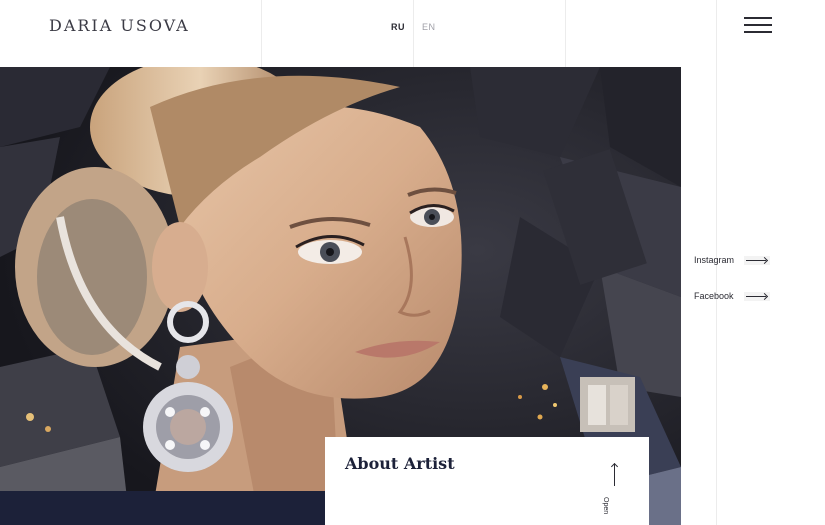 This screenshot has height=525, width=825. I want to click on about-artist-title: About Artist, so click(400, 463).